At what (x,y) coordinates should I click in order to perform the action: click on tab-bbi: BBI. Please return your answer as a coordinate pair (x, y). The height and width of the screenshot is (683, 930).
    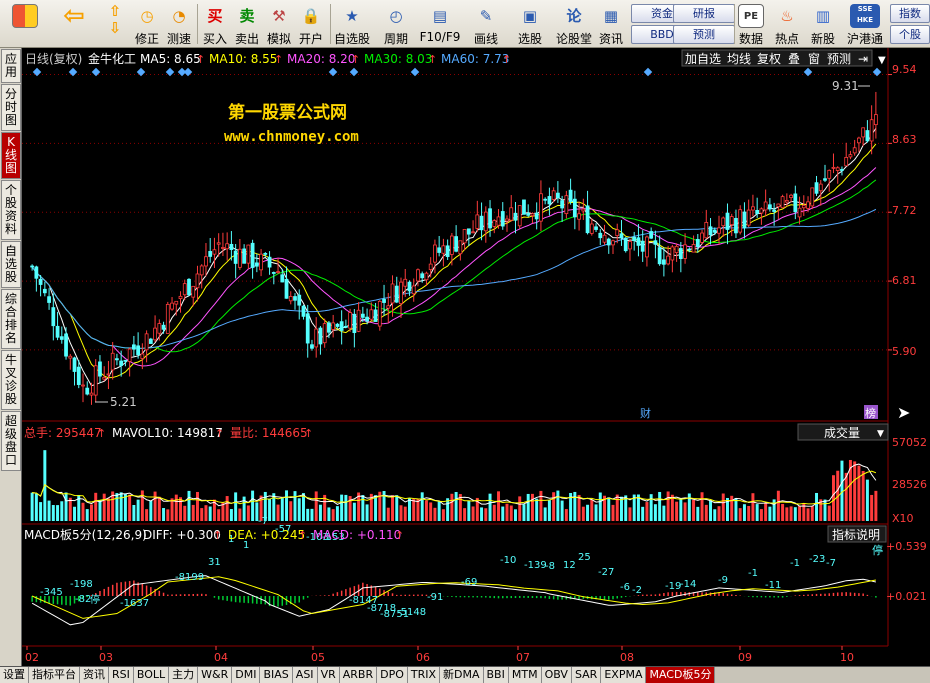
    Looking at the image, I should click on (496, 675).